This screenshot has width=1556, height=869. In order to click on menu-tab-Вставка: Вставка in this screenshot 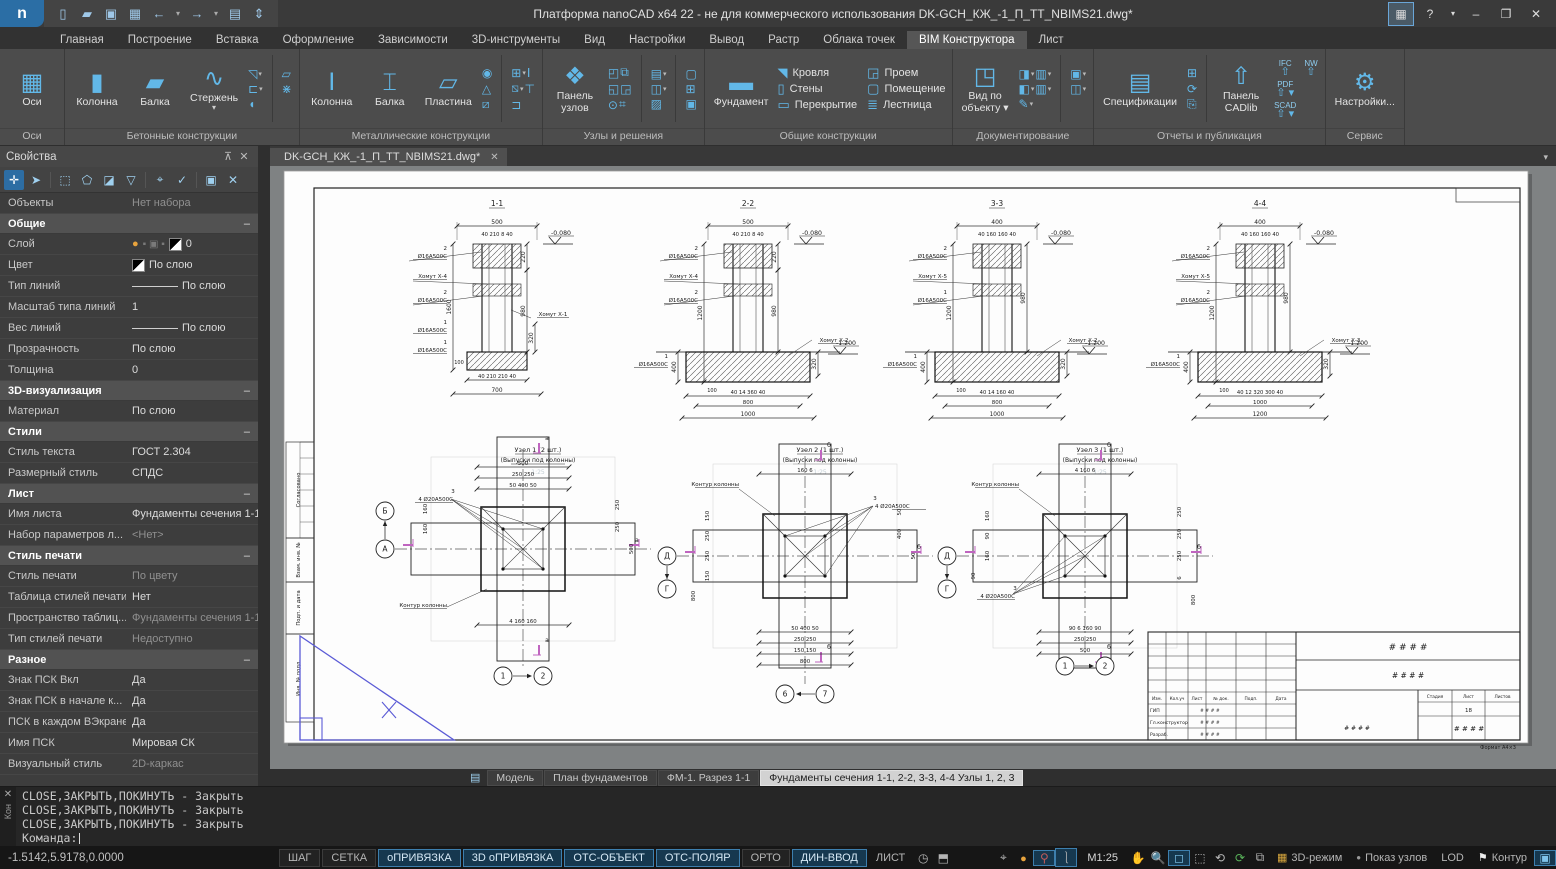, I will do `click(237, 40)`.